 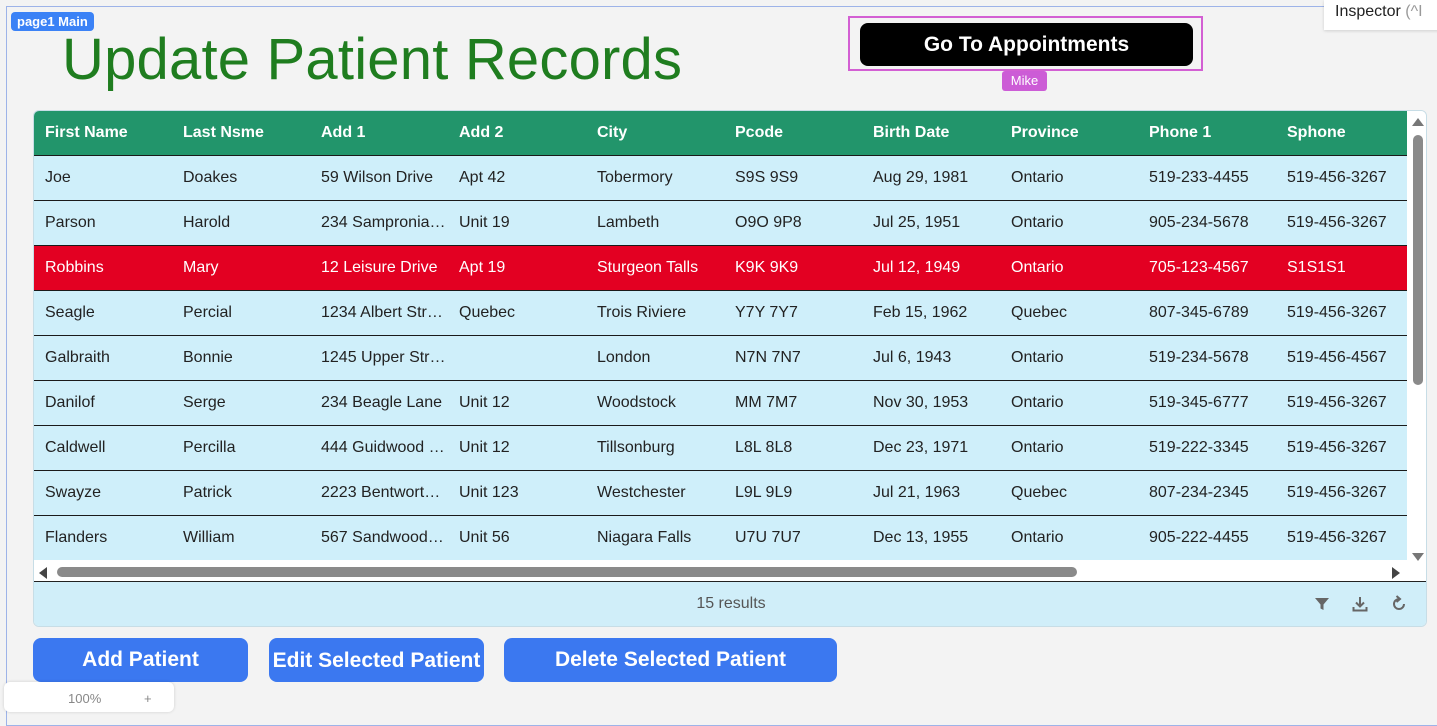 I want to click on table-cell: O9O 9P8, so click(x=793, y=223).